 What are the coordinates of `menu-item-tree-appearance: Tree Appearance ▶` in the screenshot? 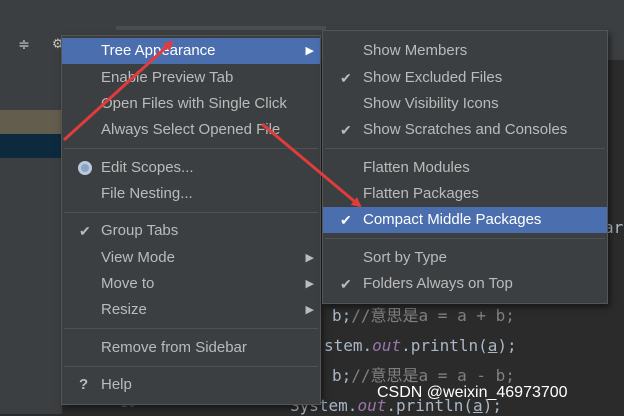 It's located at (191, 51).